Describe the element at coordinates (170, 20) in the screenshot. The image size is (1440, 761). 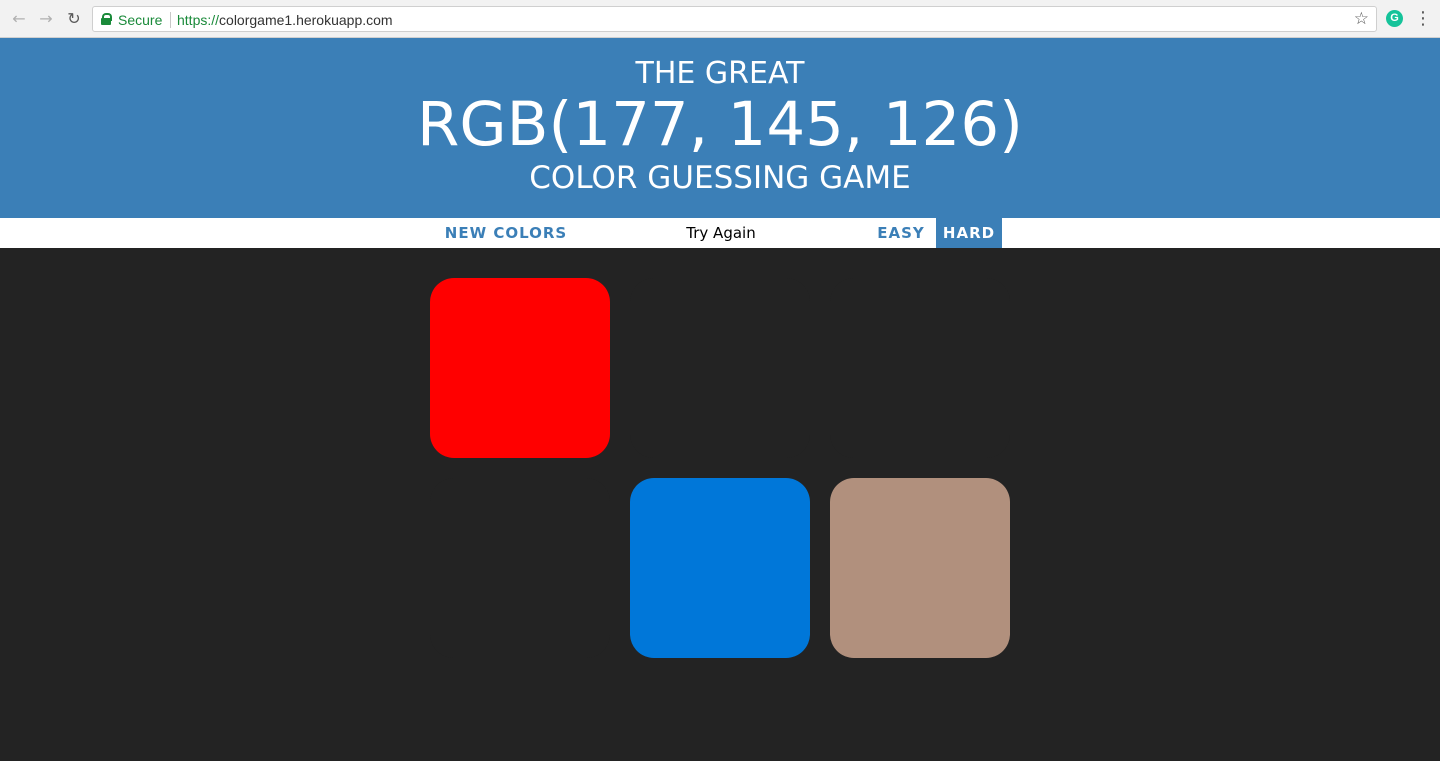
I see `url-separator` at that location.